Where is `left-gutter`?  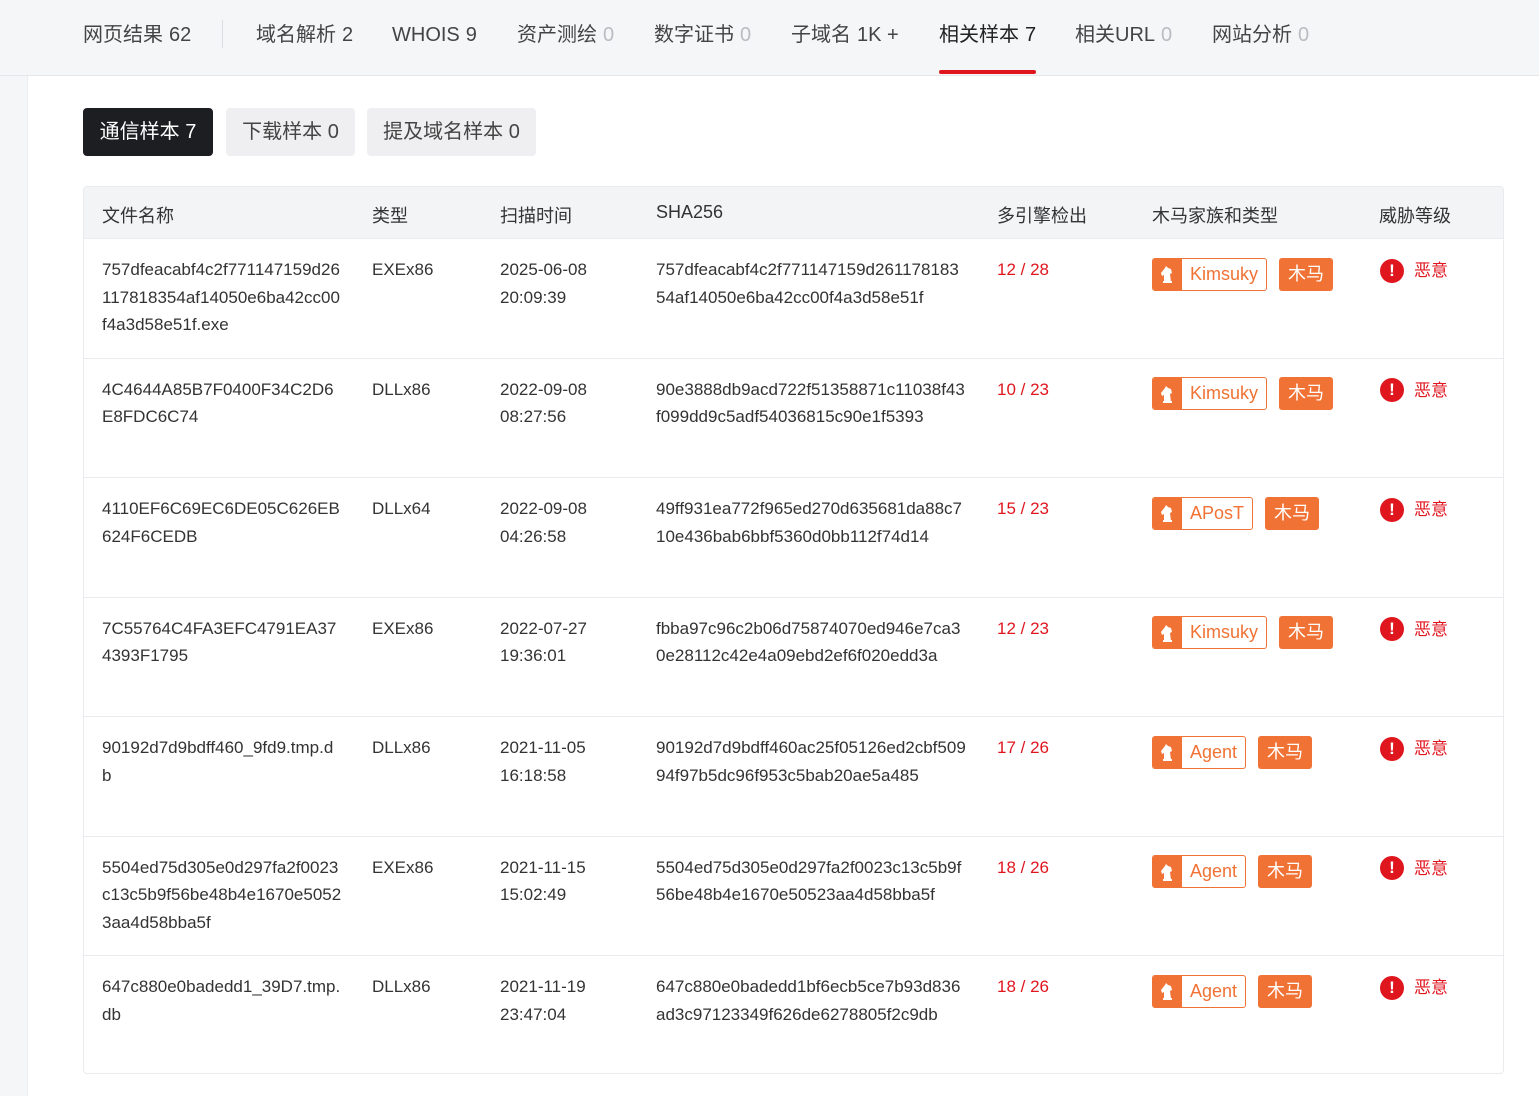 left-gutter is located at coordinates (14, 586).